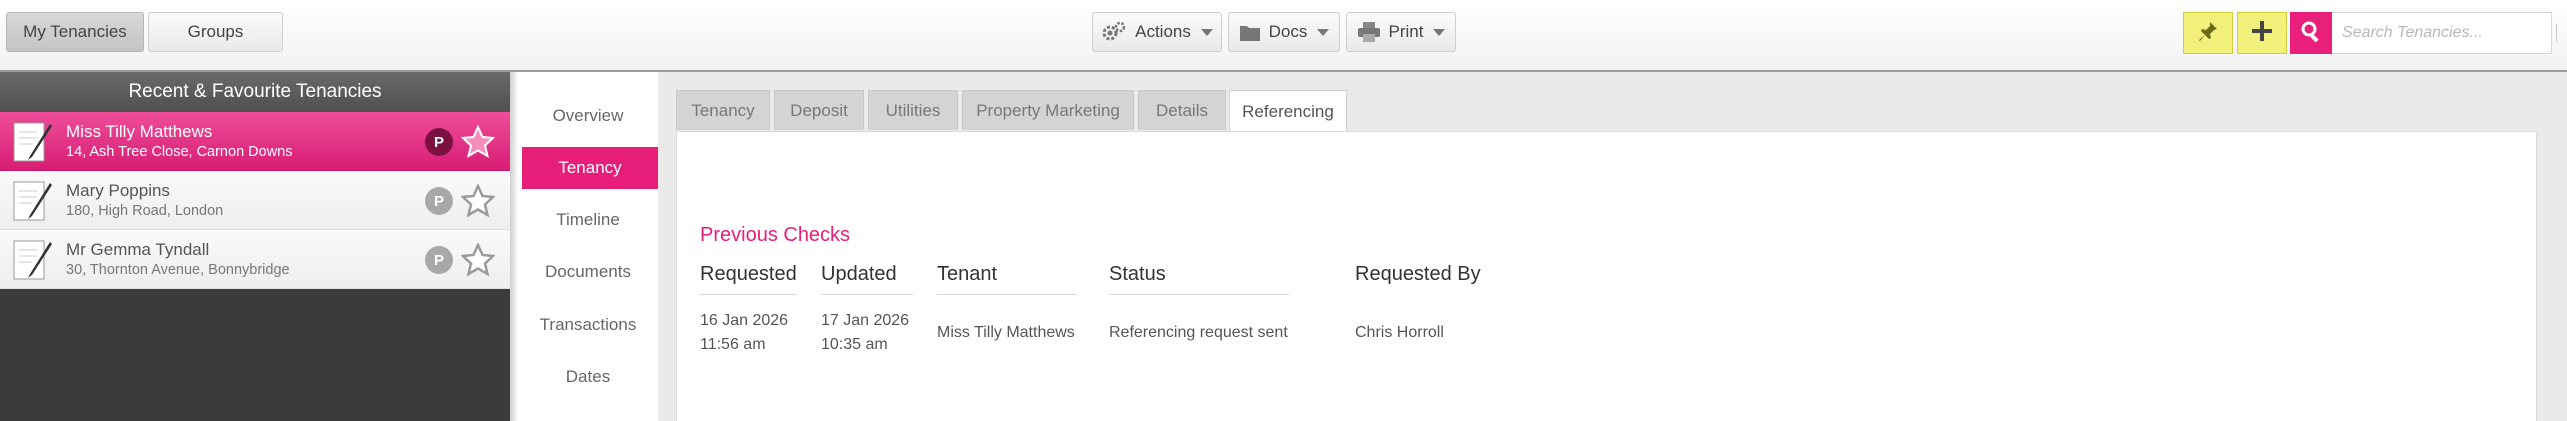  Describe the element at coordinates (775, 235) in the screenshot. I see `previous-checks-title: Previous Checks` at that location.